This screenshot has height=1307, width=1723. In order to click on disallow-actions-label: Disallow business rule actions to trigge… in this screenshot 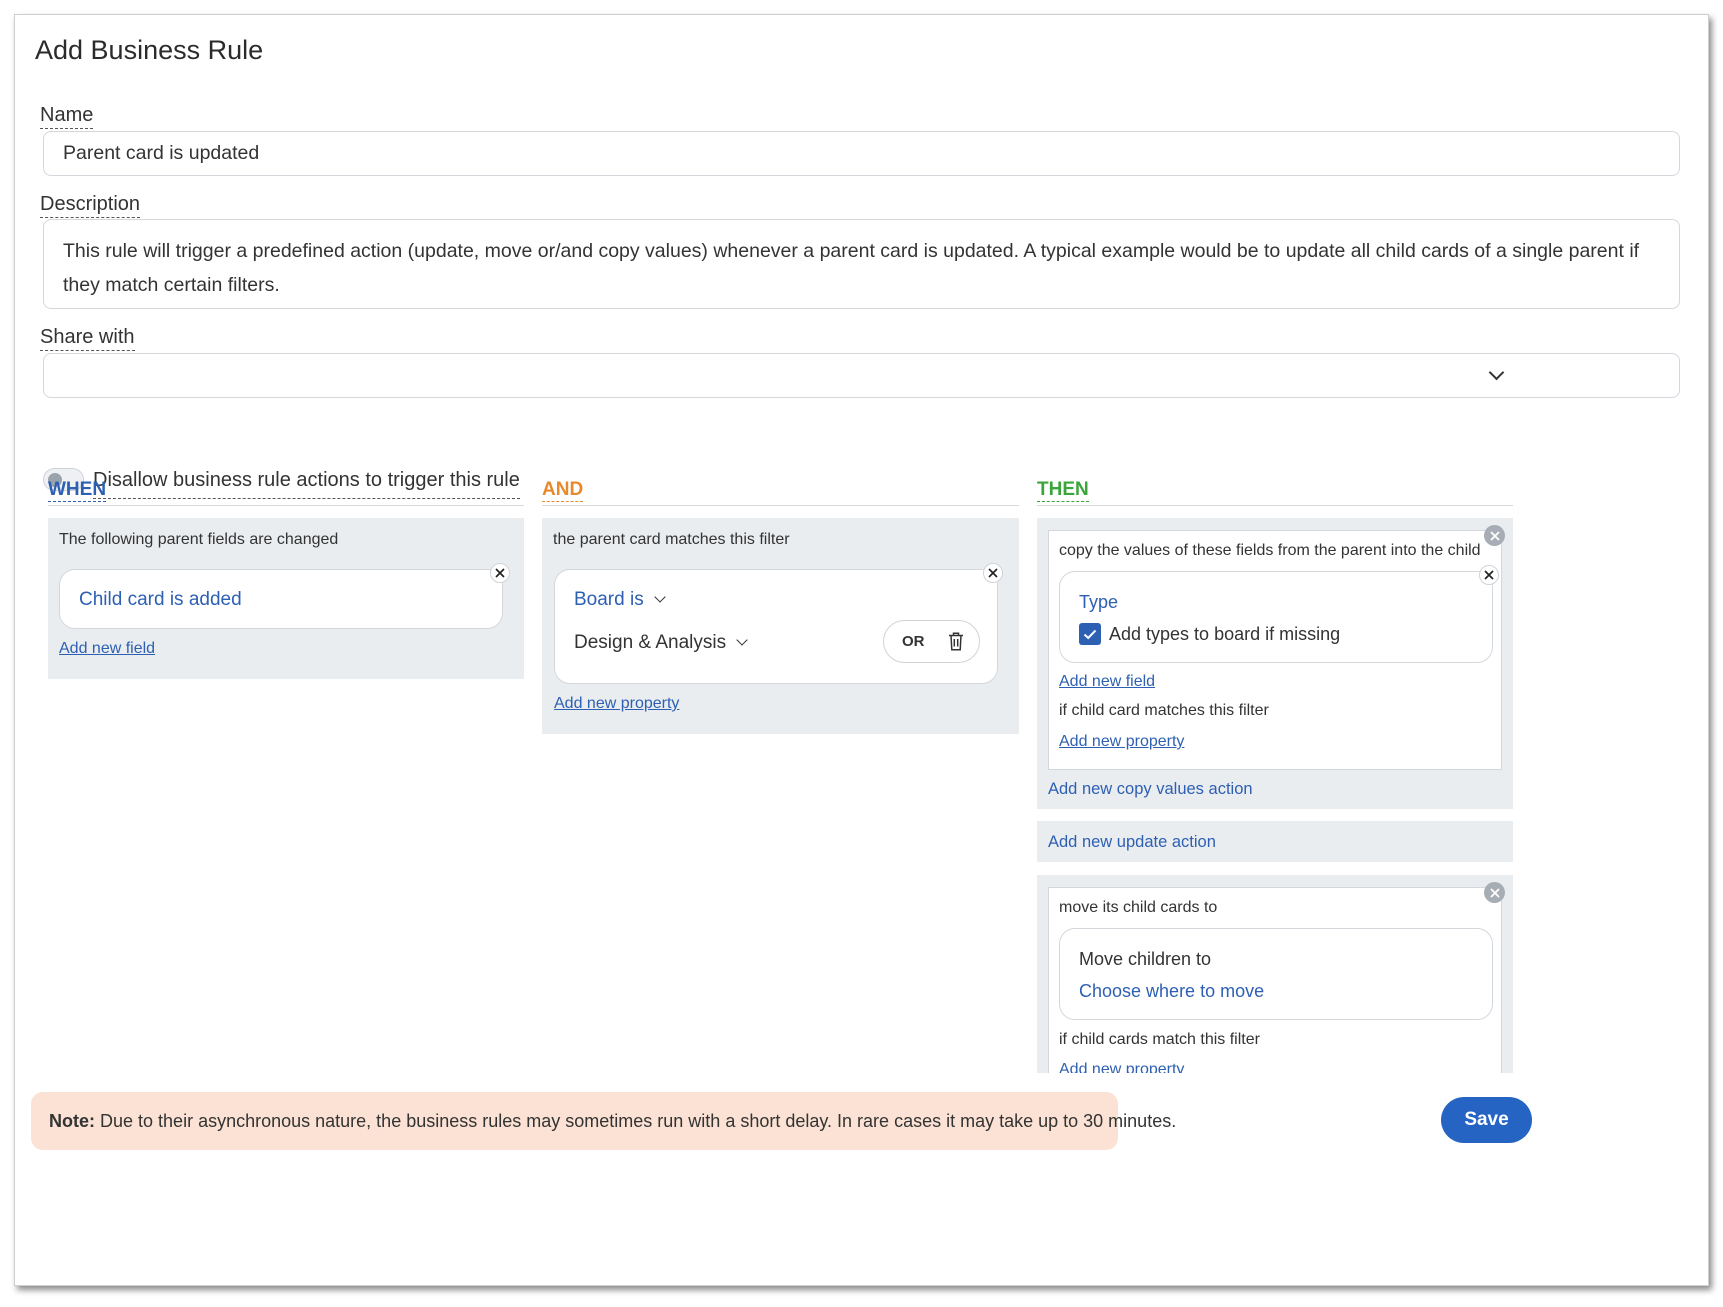, I will do `click(306, 483)`.